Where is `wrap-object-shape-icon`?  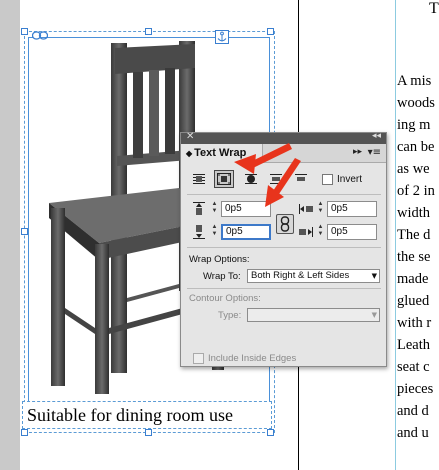
wrap-object-shape-icon is located at coordinates (251, 179).